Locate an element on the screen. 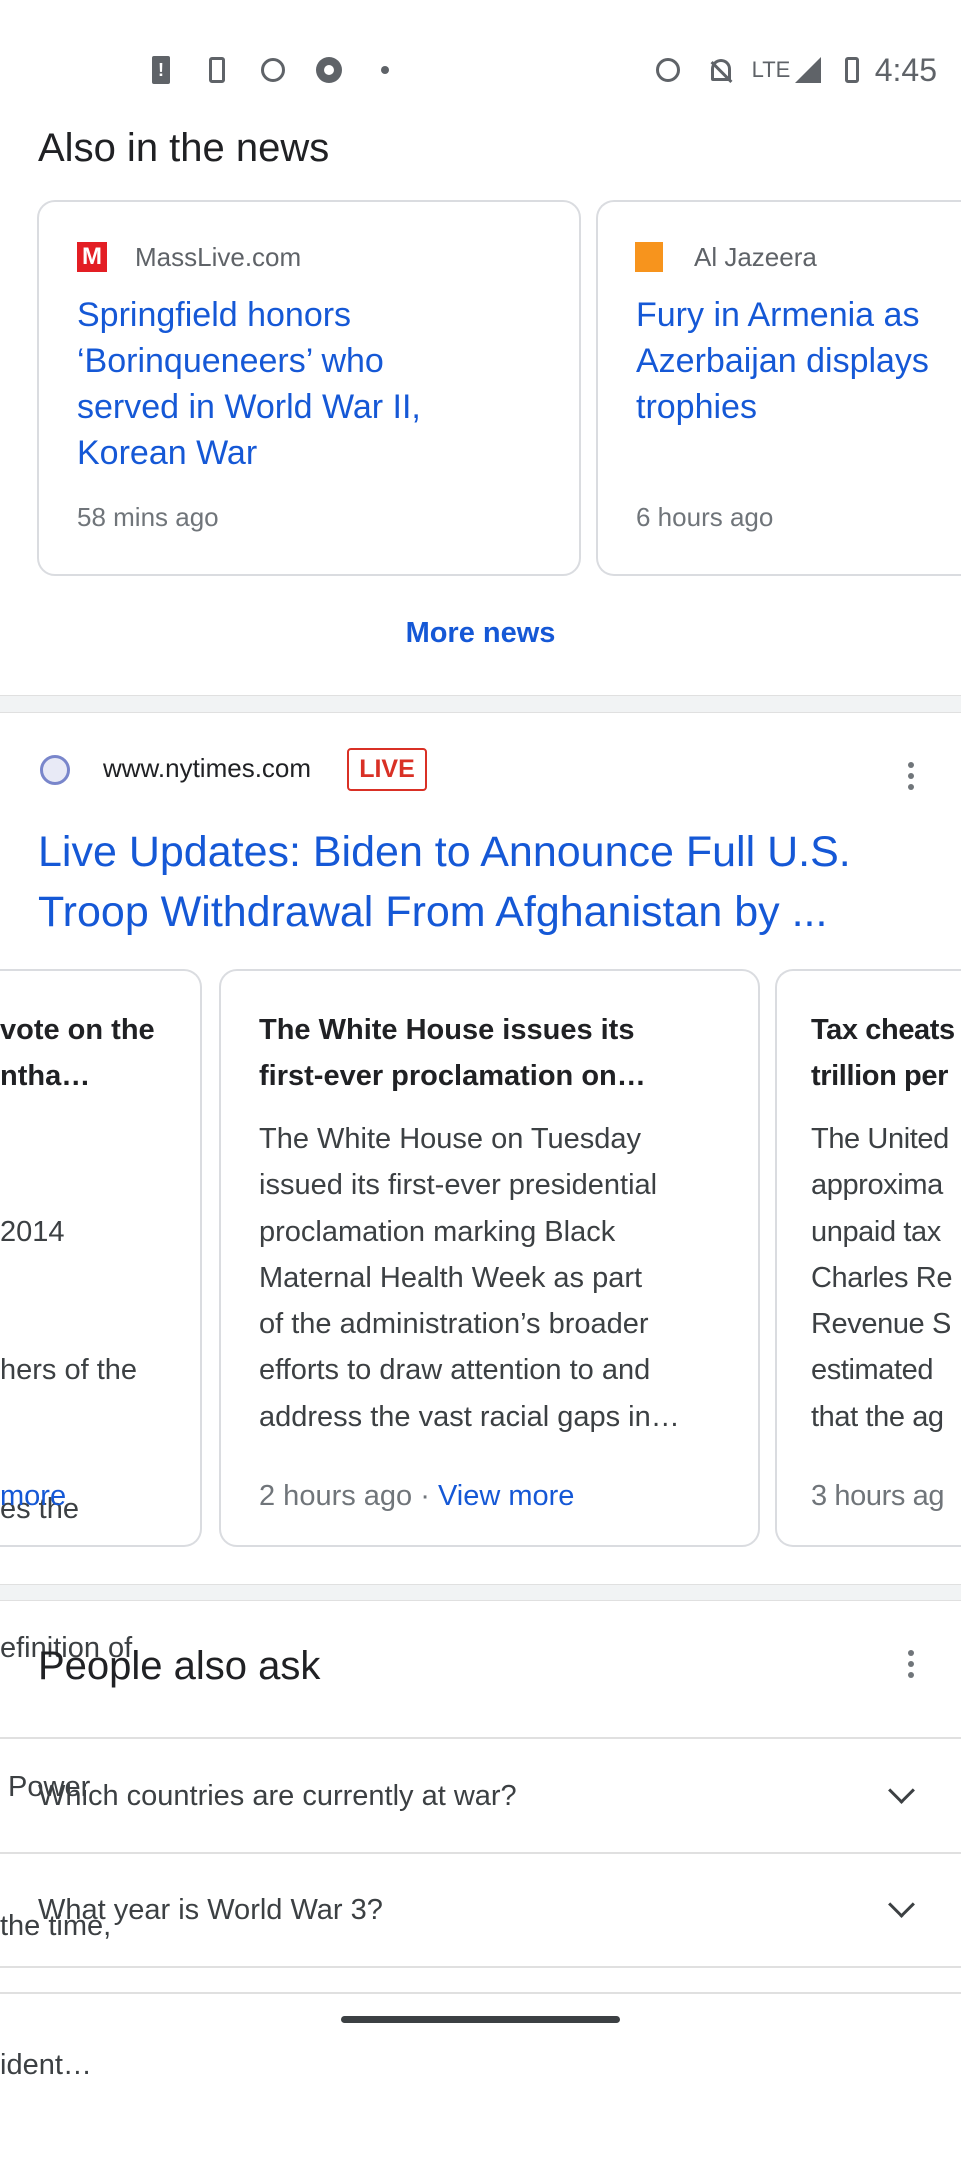 This screenshot has height=2181, width=961. news-source: Al Jazeera is located at coordinates (755, 257).